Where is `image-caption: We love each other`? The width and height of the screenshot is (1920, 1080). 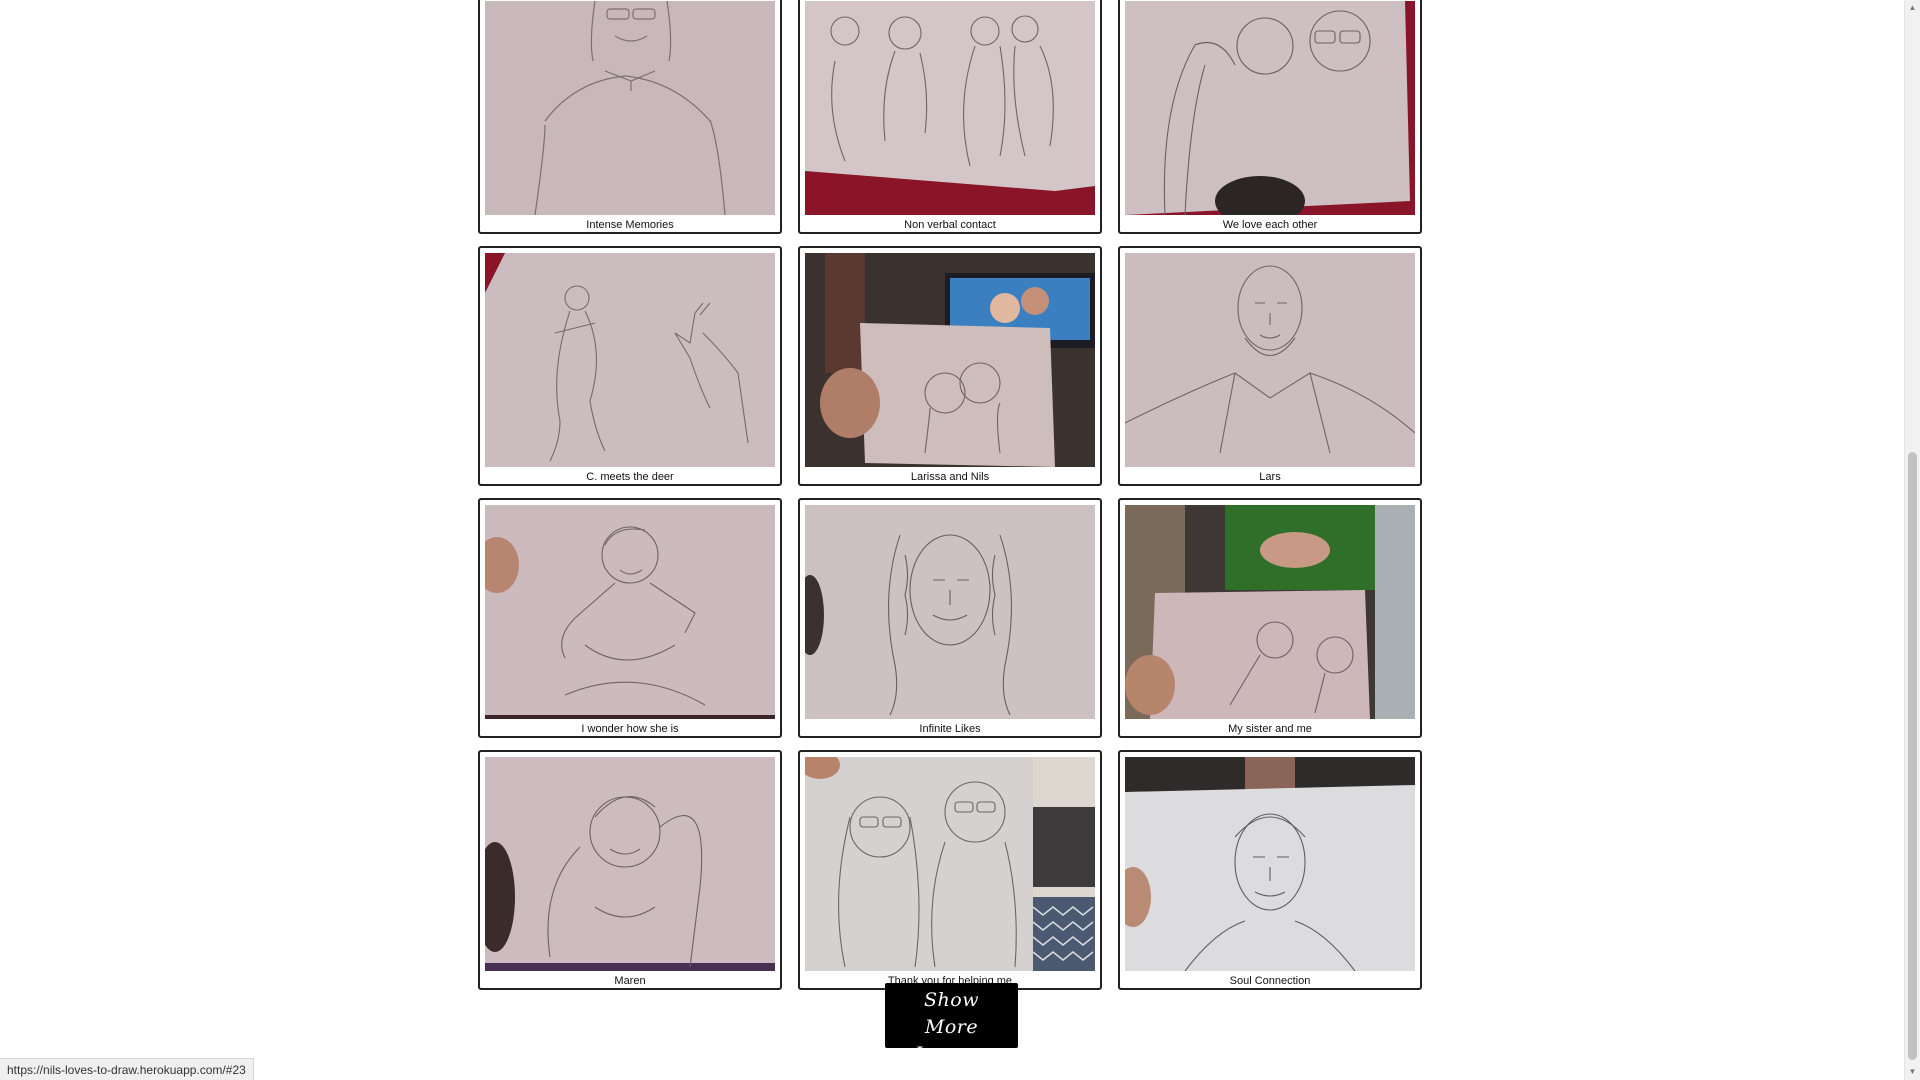
image-caption: We love each other is located at coordinates (1270, 225).